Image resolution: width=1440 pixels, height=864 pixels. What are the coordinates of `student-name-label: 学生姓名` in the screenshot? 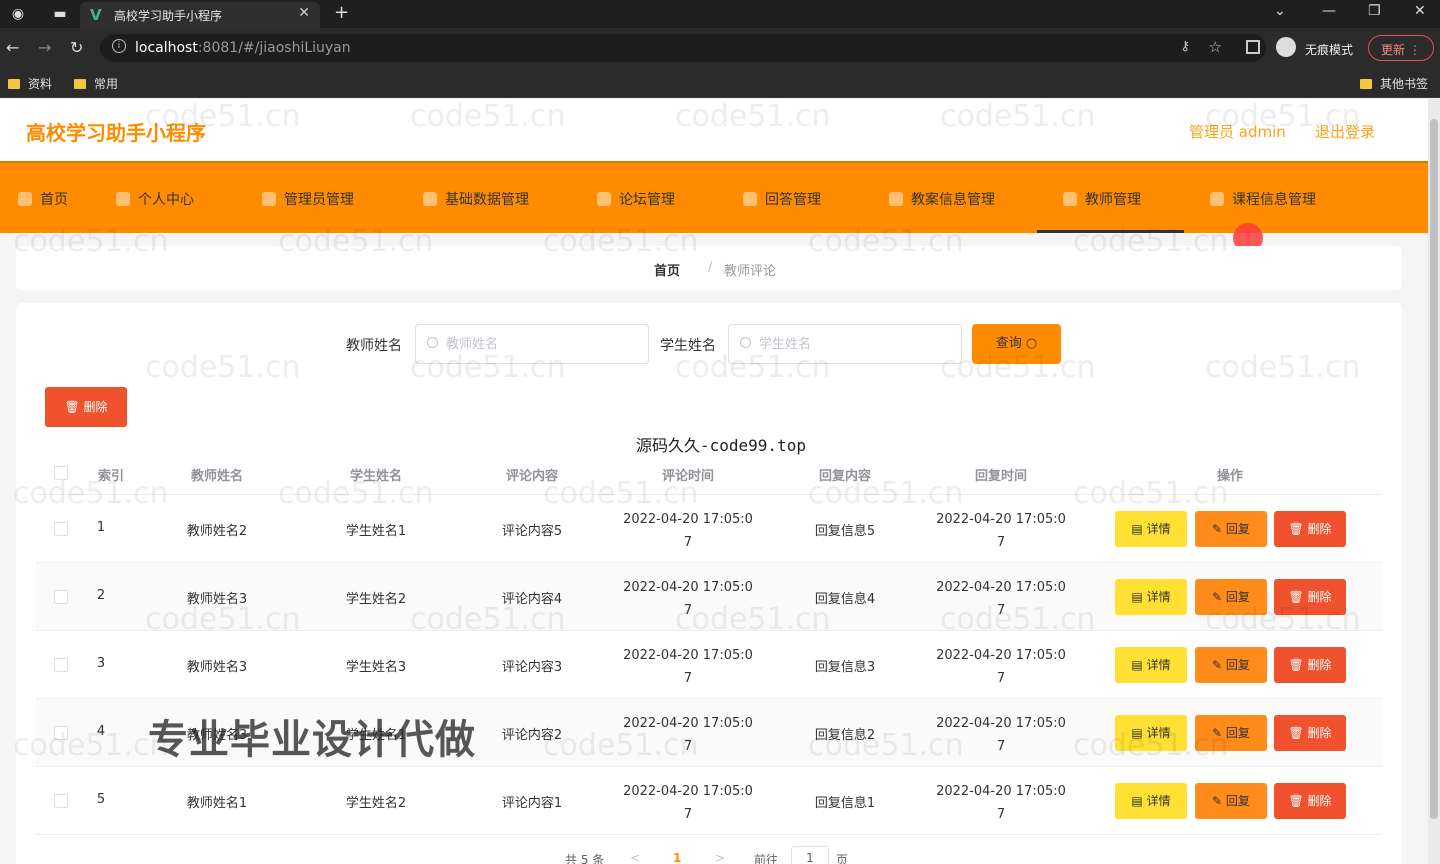 It's located at (688, 346).